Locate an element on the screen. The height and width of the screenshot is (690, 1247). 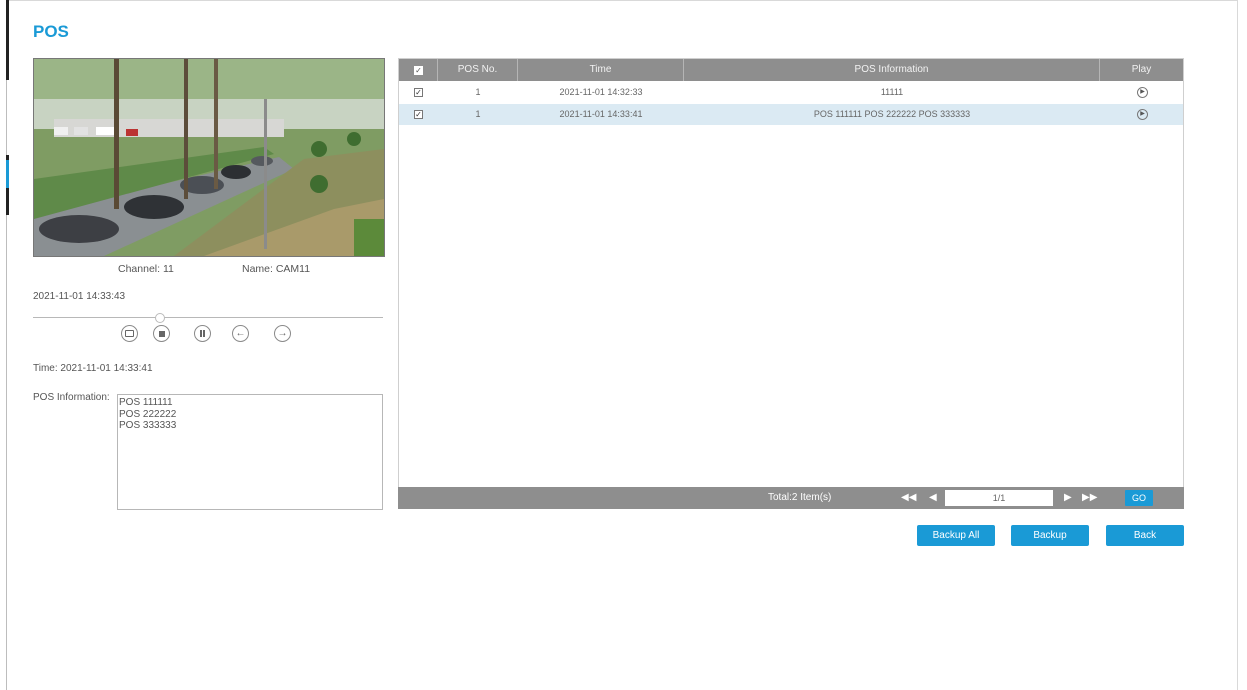
pos-line: POS 333333 is located at coordinates (148, 425).